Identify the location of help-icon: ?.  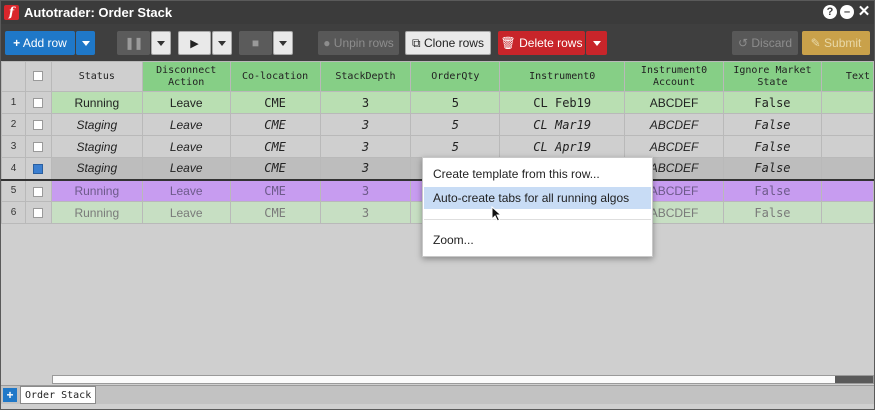
(830, 12).